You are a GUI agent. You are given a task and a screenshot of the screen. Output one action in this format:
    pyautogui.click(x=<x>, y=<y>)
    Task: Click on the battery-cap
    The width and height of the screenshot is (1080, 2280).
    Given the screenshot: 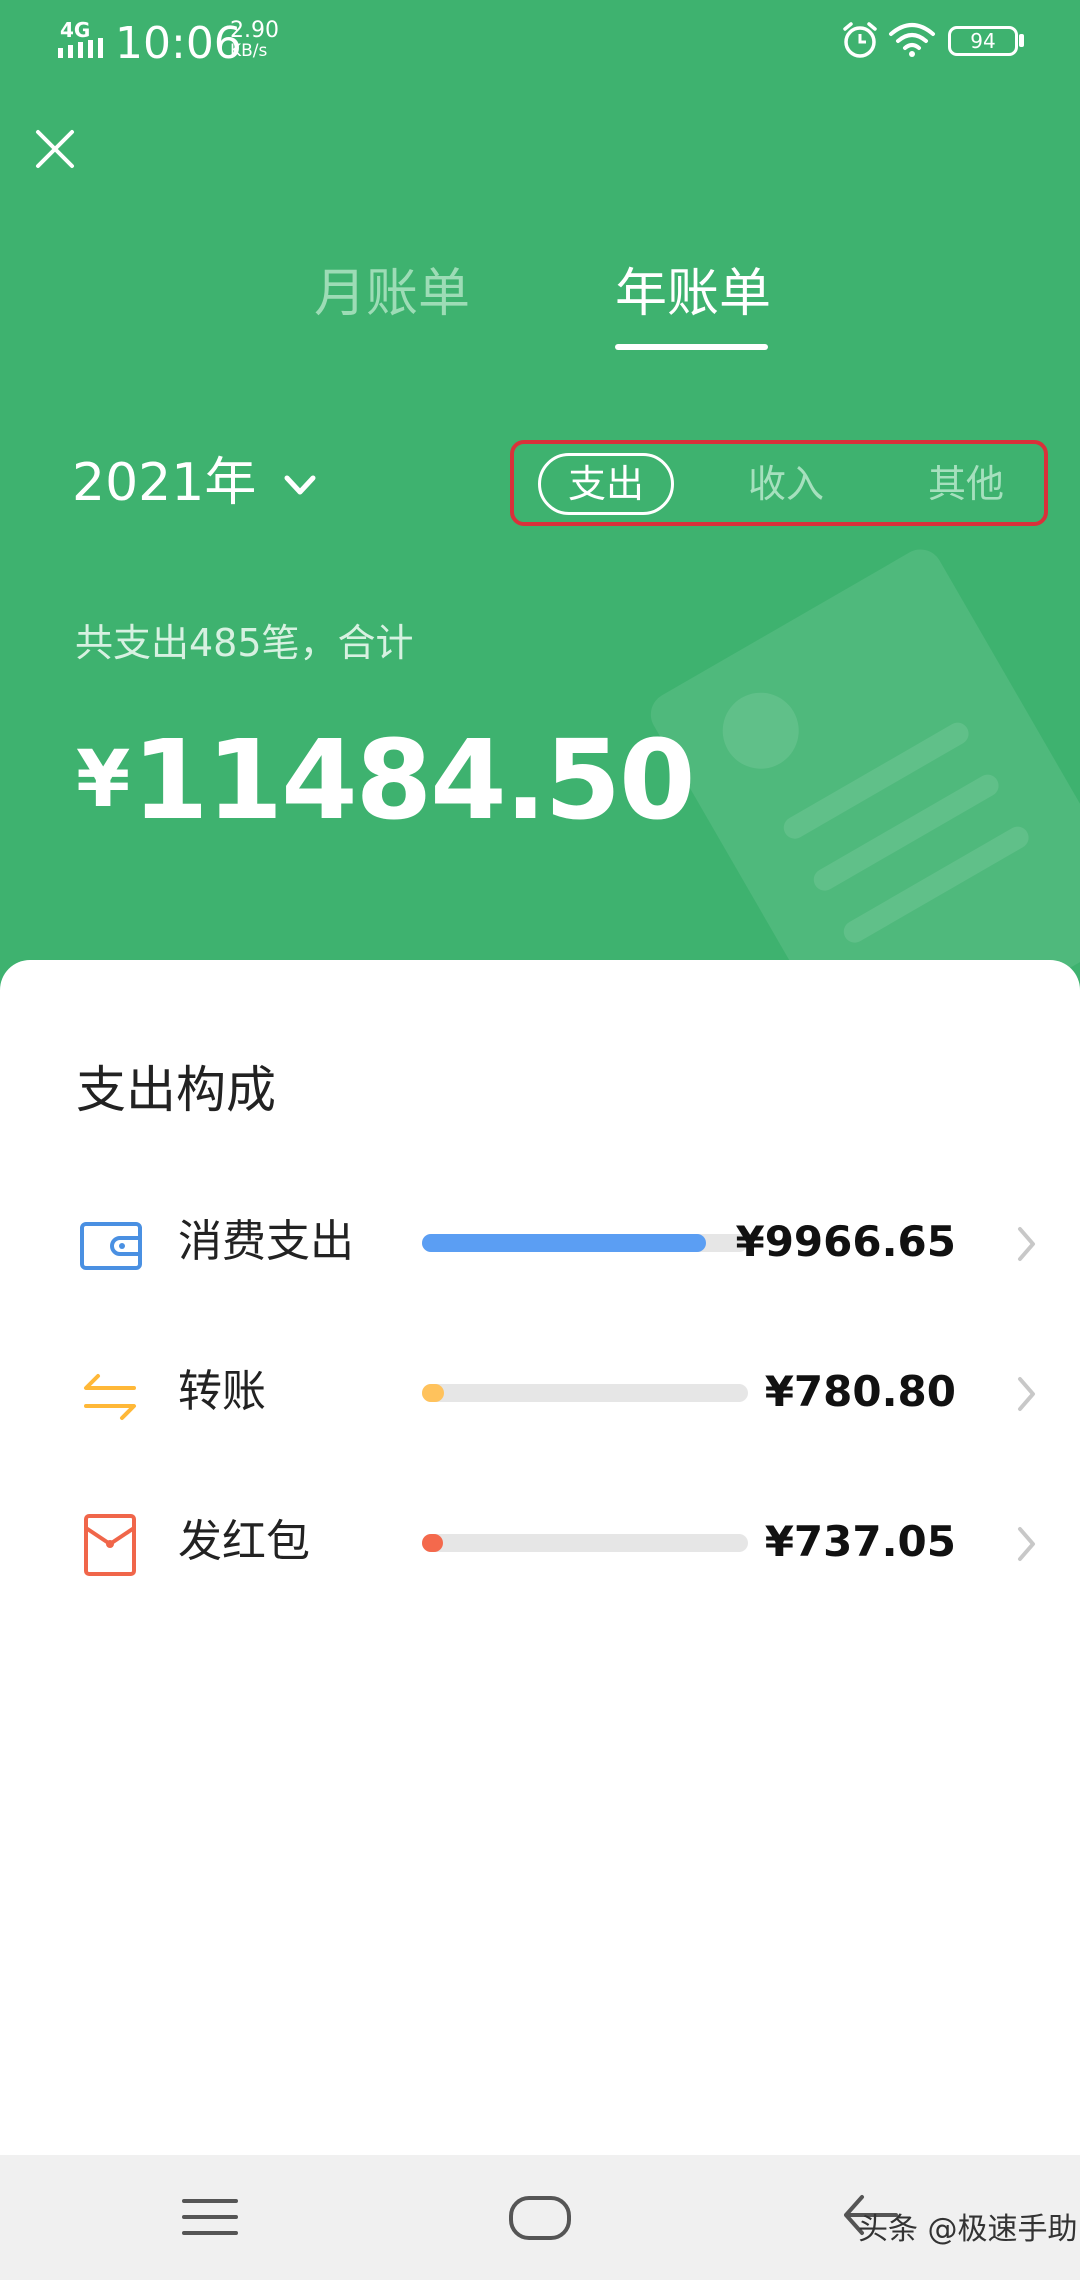 What is the action you would take?
    pyautogui.click(x=1021, y=40)
    